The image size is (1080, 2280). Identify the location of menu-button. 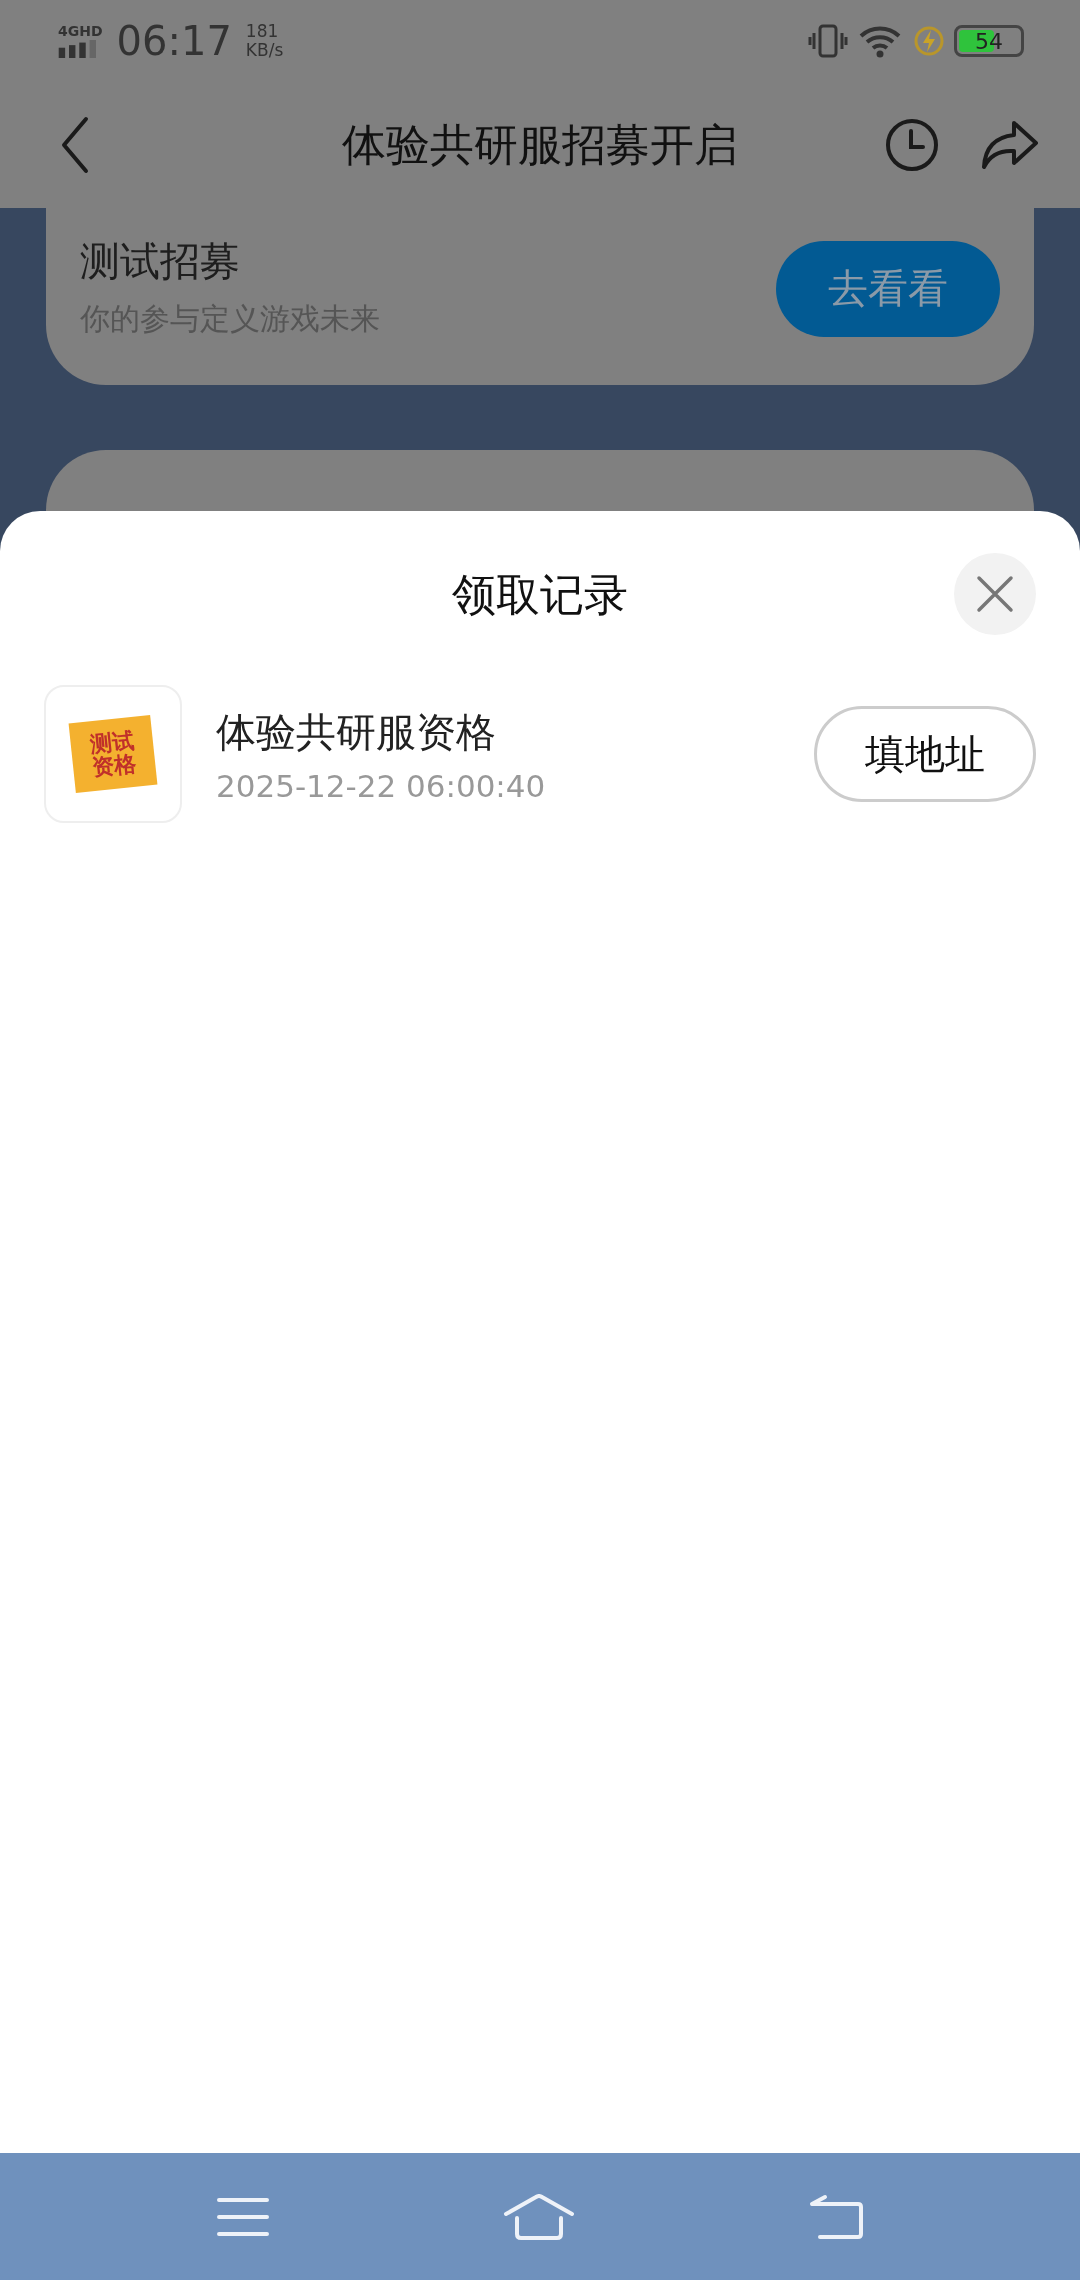
(243, 2216).